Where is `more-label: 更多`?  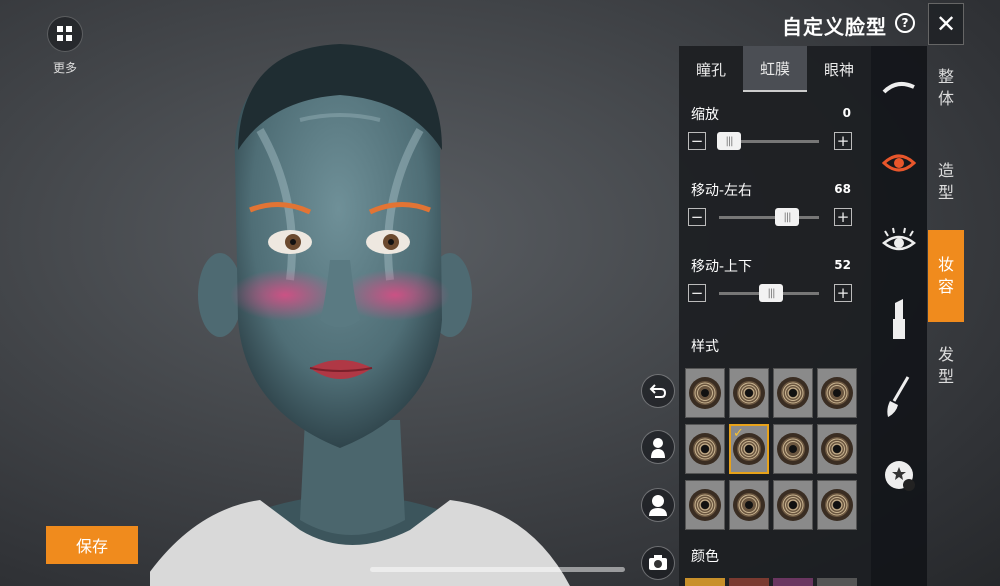 more-label: 更多 is located at coordinates (64, 68).